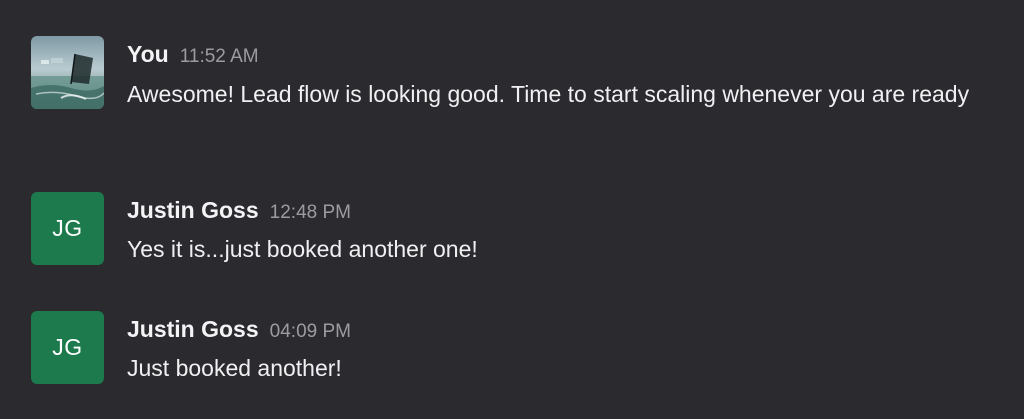 The width and height of the screenshot is (1024, 419). Describe the element at coordinates (148, 54) in the screenshot. I see `sender-name: You` at that location.